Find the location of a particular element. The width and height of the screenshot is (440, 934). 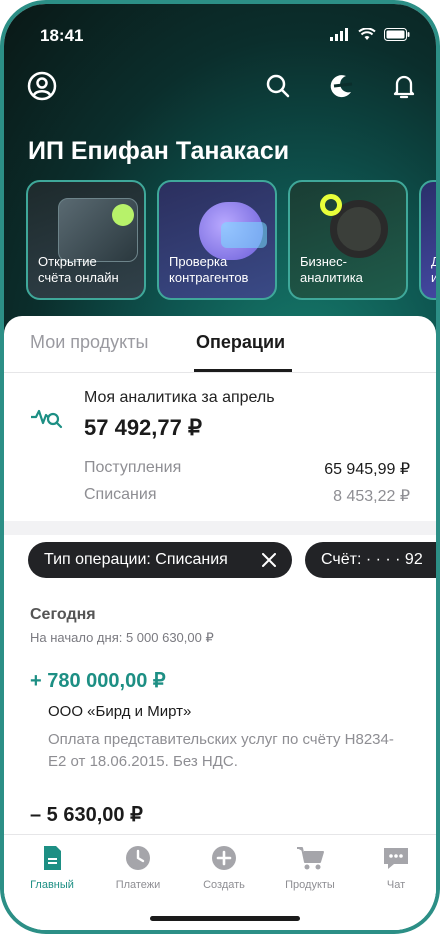

wifi-icon is located at coordinates (367, 34).